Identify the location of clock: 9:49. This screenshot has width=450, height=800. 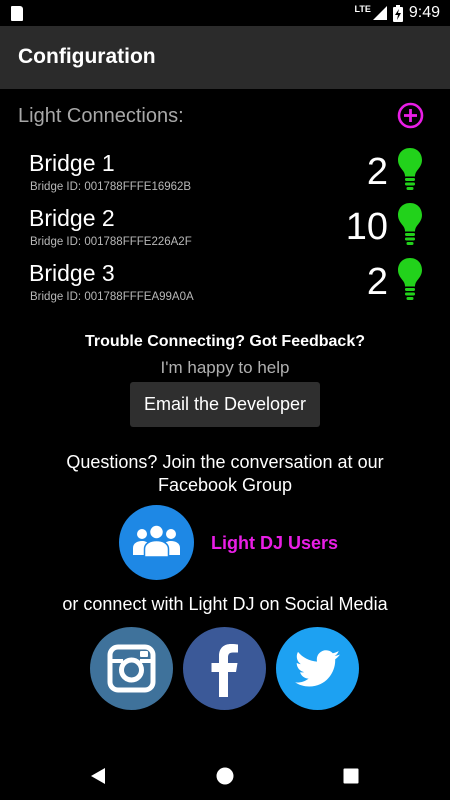
(424, 12).